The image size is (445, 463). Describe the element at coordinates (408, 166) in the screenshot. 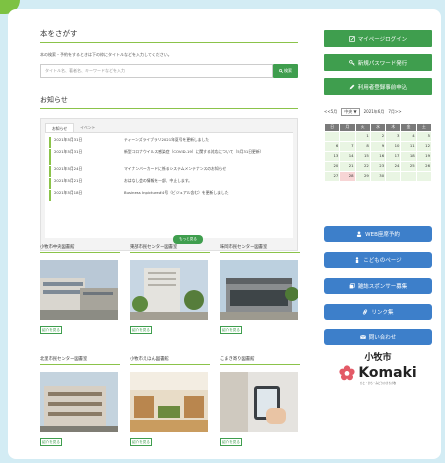

I see `calendar-day: 25` at that location.